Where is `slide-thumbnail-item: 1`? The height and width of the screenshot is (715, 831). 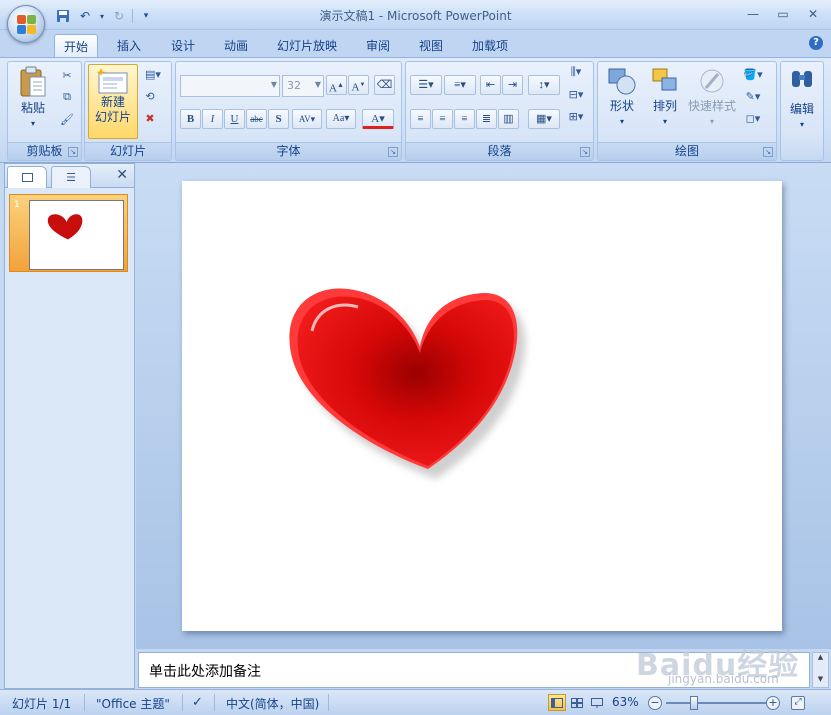 slide-thumbnail-item: 1 is located at coordinates (68, 233).